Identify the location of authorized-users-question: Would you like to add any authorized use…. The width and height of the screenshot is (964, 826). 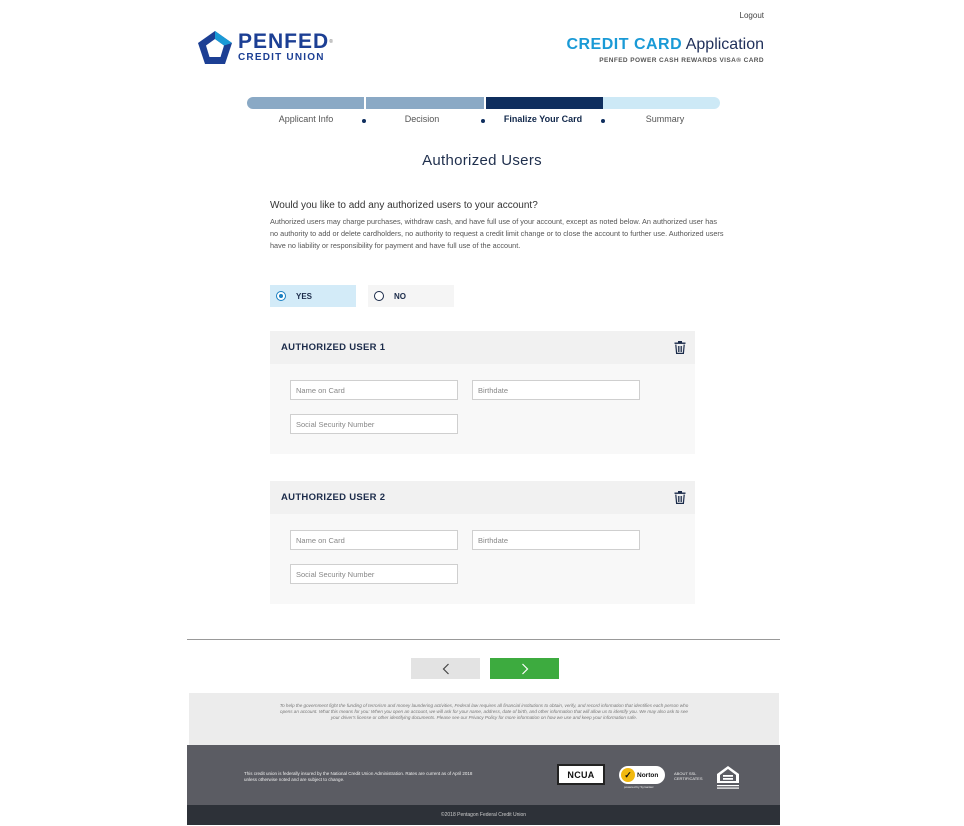
(404, 205).